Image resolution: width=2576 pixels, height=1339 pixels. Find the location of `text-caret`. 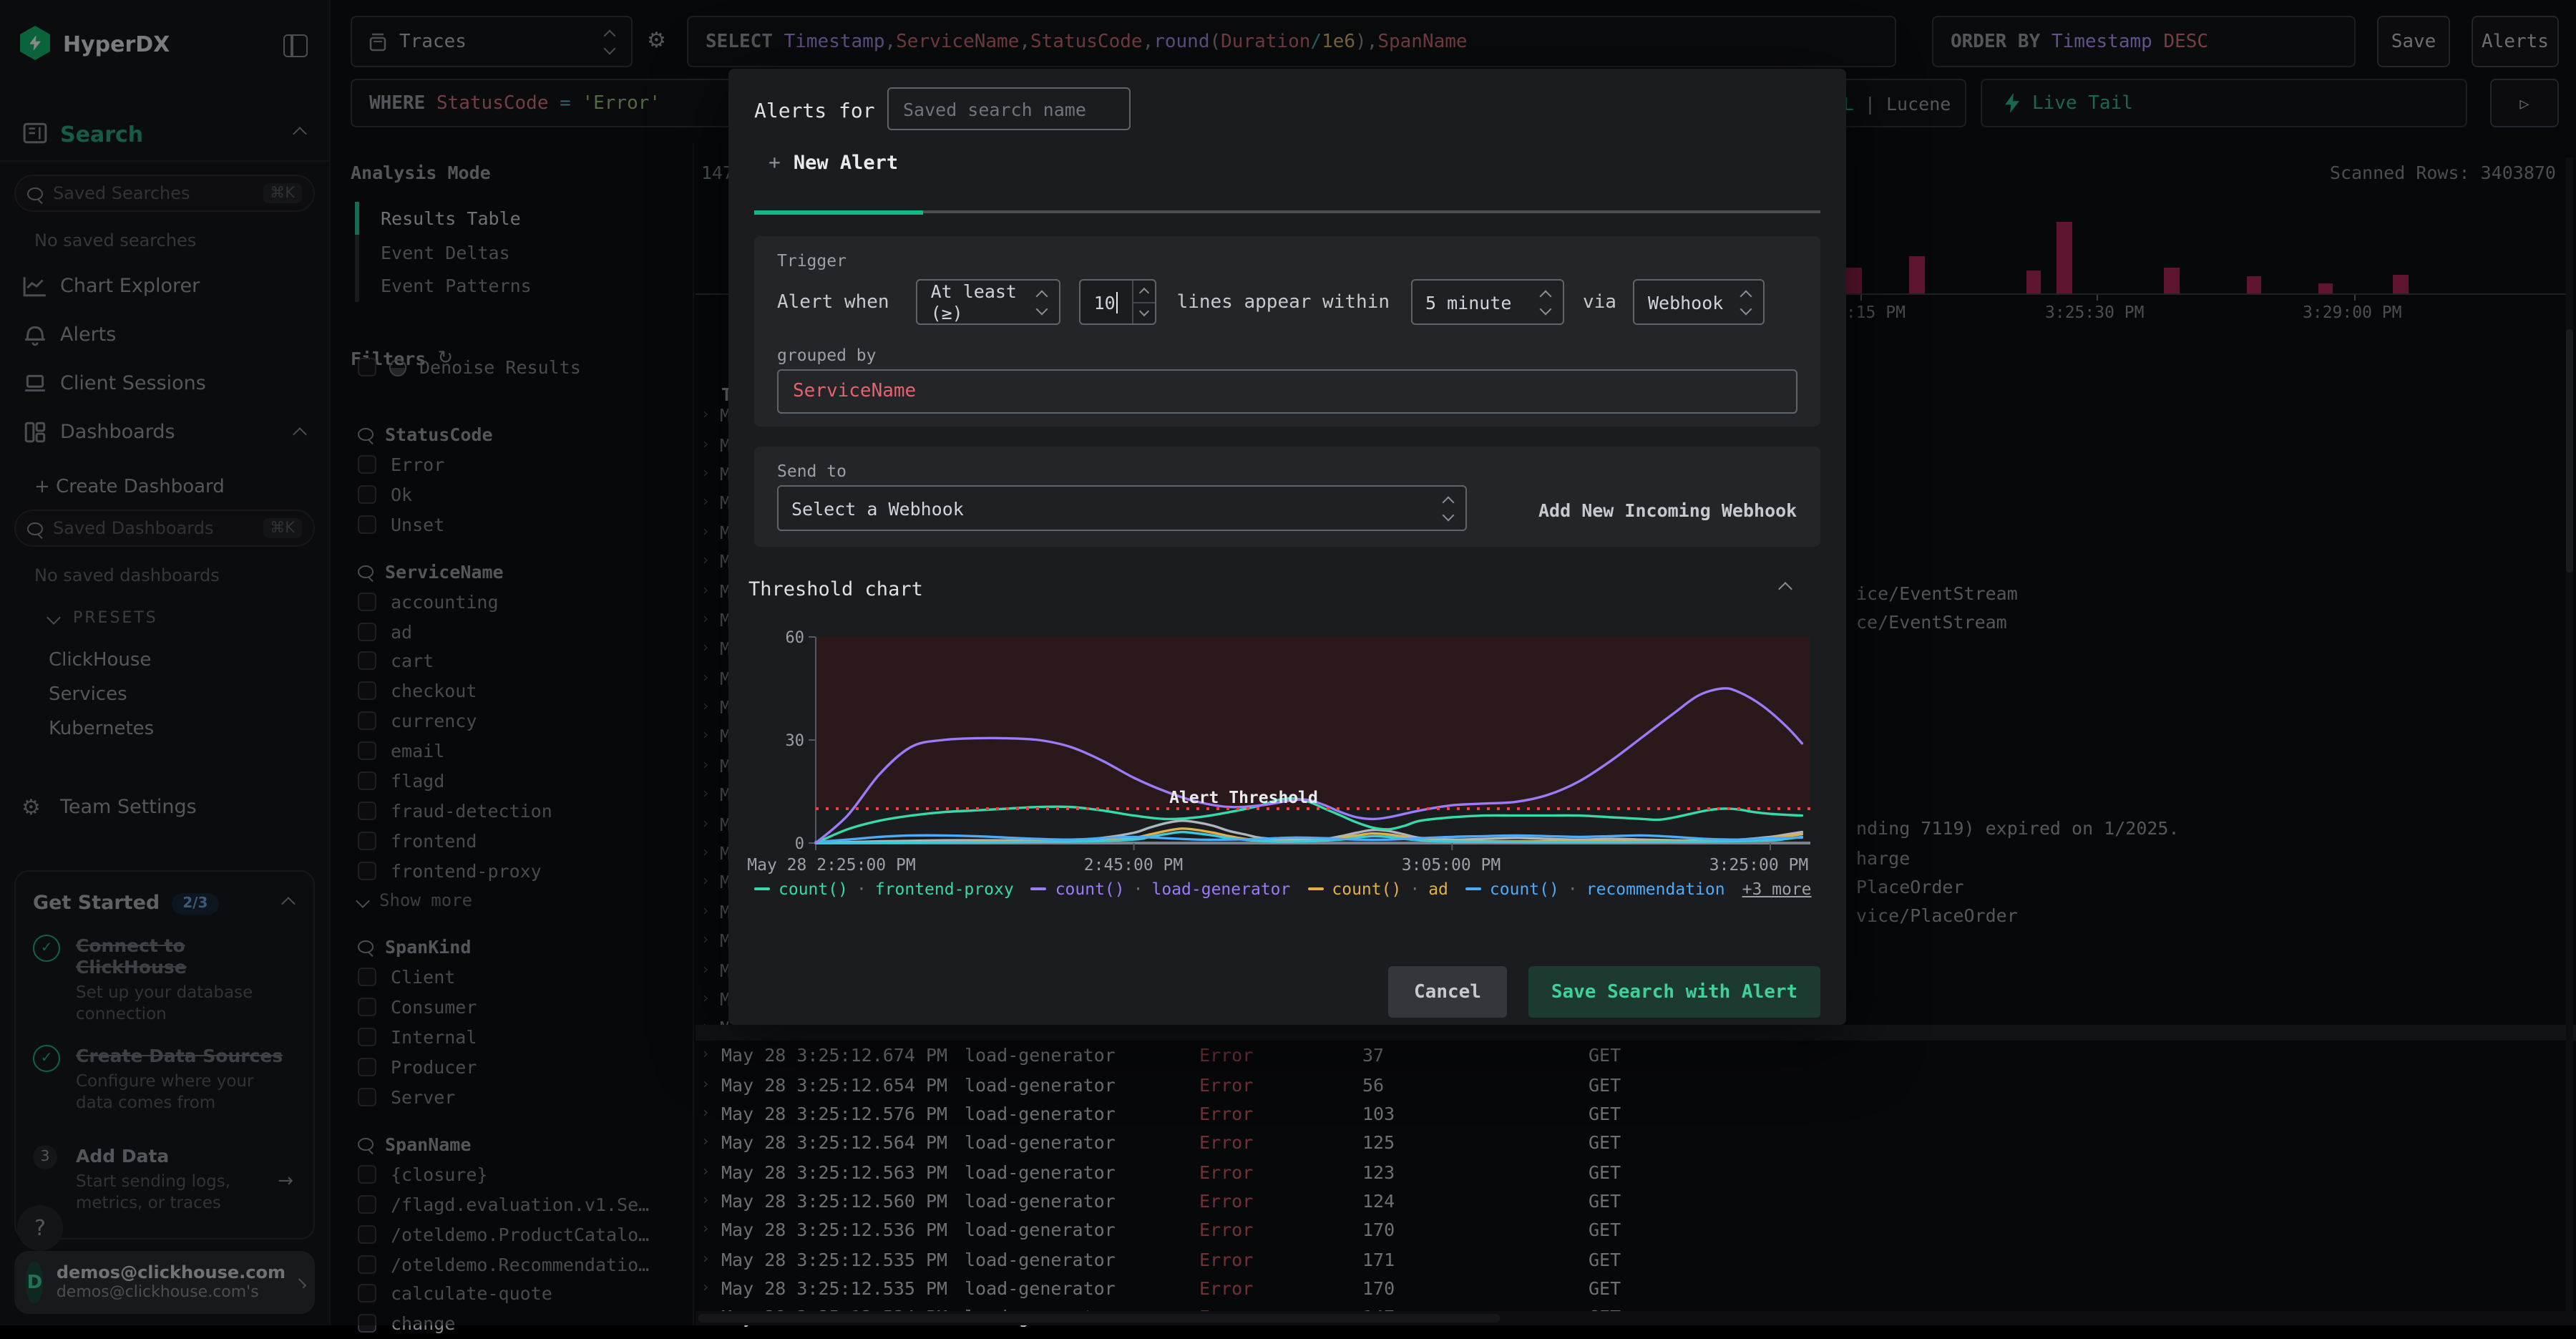

text-caret is located at coordinates (1117, 302).